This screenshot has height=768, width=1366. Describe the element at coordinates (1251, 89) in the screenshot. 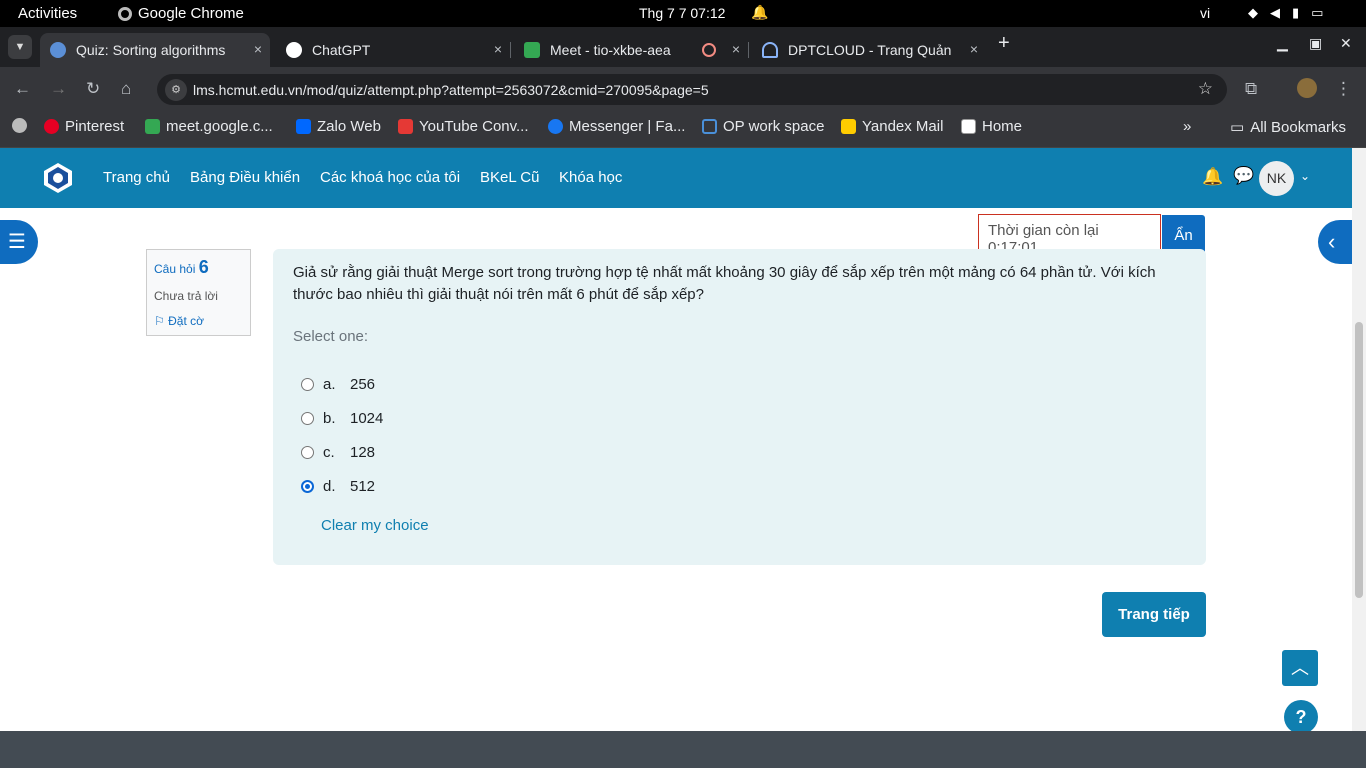

I see `extensions-icon: ⧉` at that location.